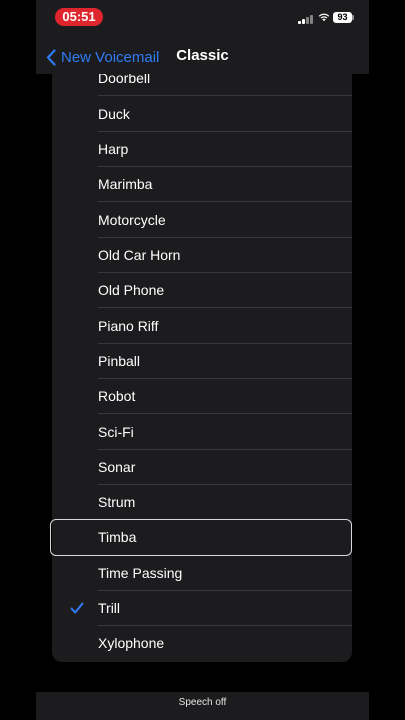  Describe the element at coordinates (201, 537) in the screenshot. I see `tone-row: Timba` at that location.